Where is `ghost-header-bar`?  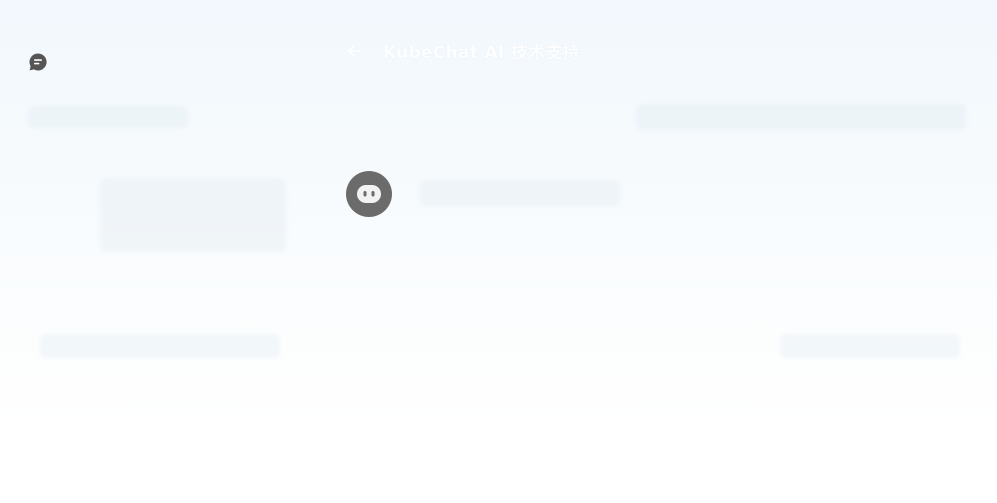 ghost-header-bar is located at coordinates (801, 117).